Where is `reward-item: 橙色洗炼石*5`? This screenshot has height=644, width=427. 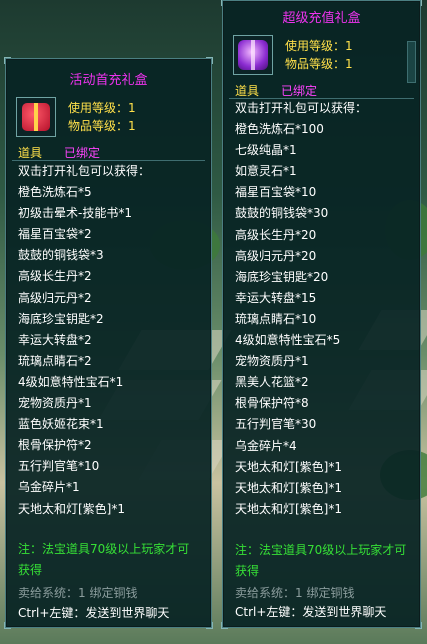
reward-item: 橙色洗炼石*5 is located at coordinates (55, 192).